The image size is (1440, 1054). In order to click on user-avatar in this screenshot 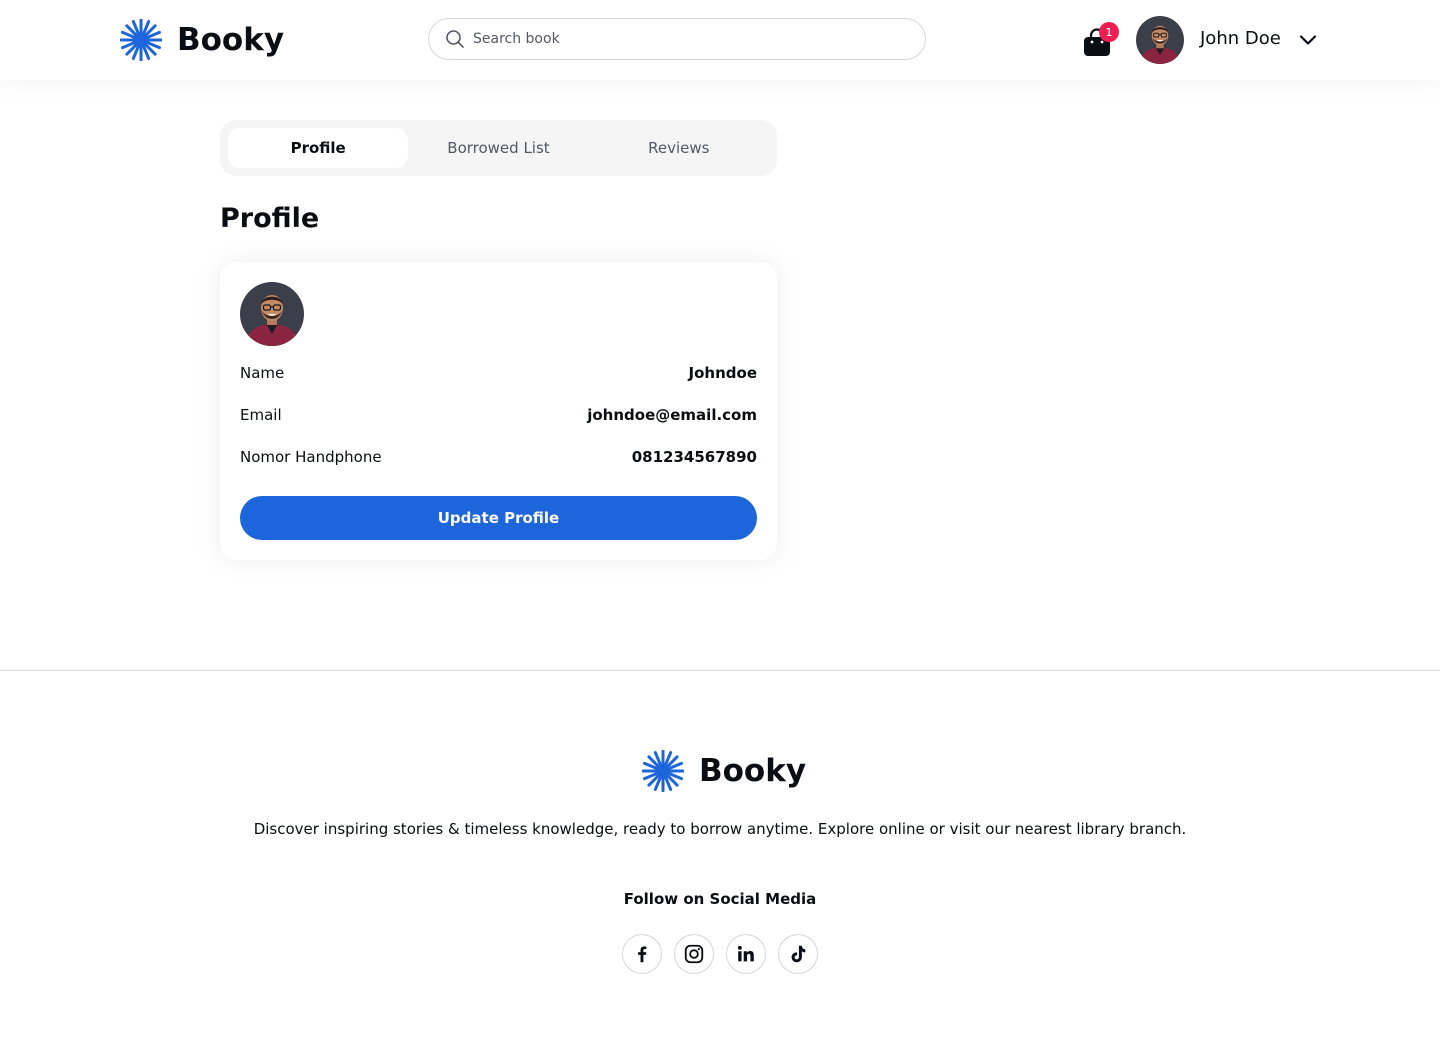, I will do `click(1160, 40)`.